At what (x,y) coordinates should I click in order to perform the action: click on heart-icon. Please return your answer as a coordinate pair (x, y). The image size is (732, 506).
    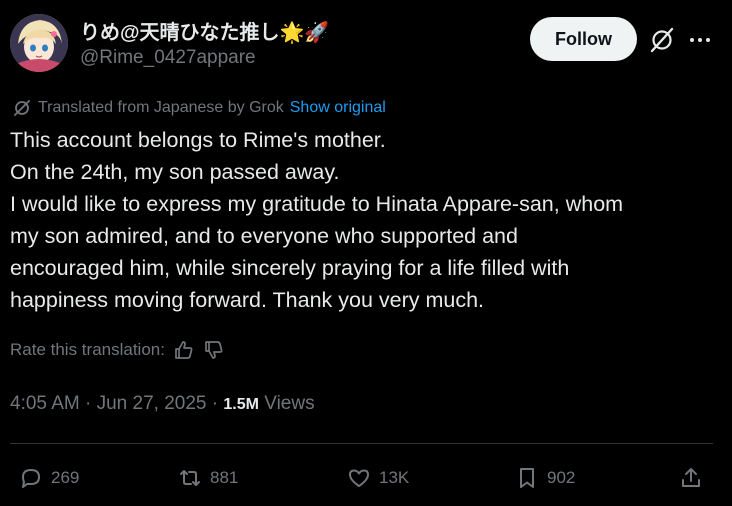
    Looking at the image, I should click on (359, 478).